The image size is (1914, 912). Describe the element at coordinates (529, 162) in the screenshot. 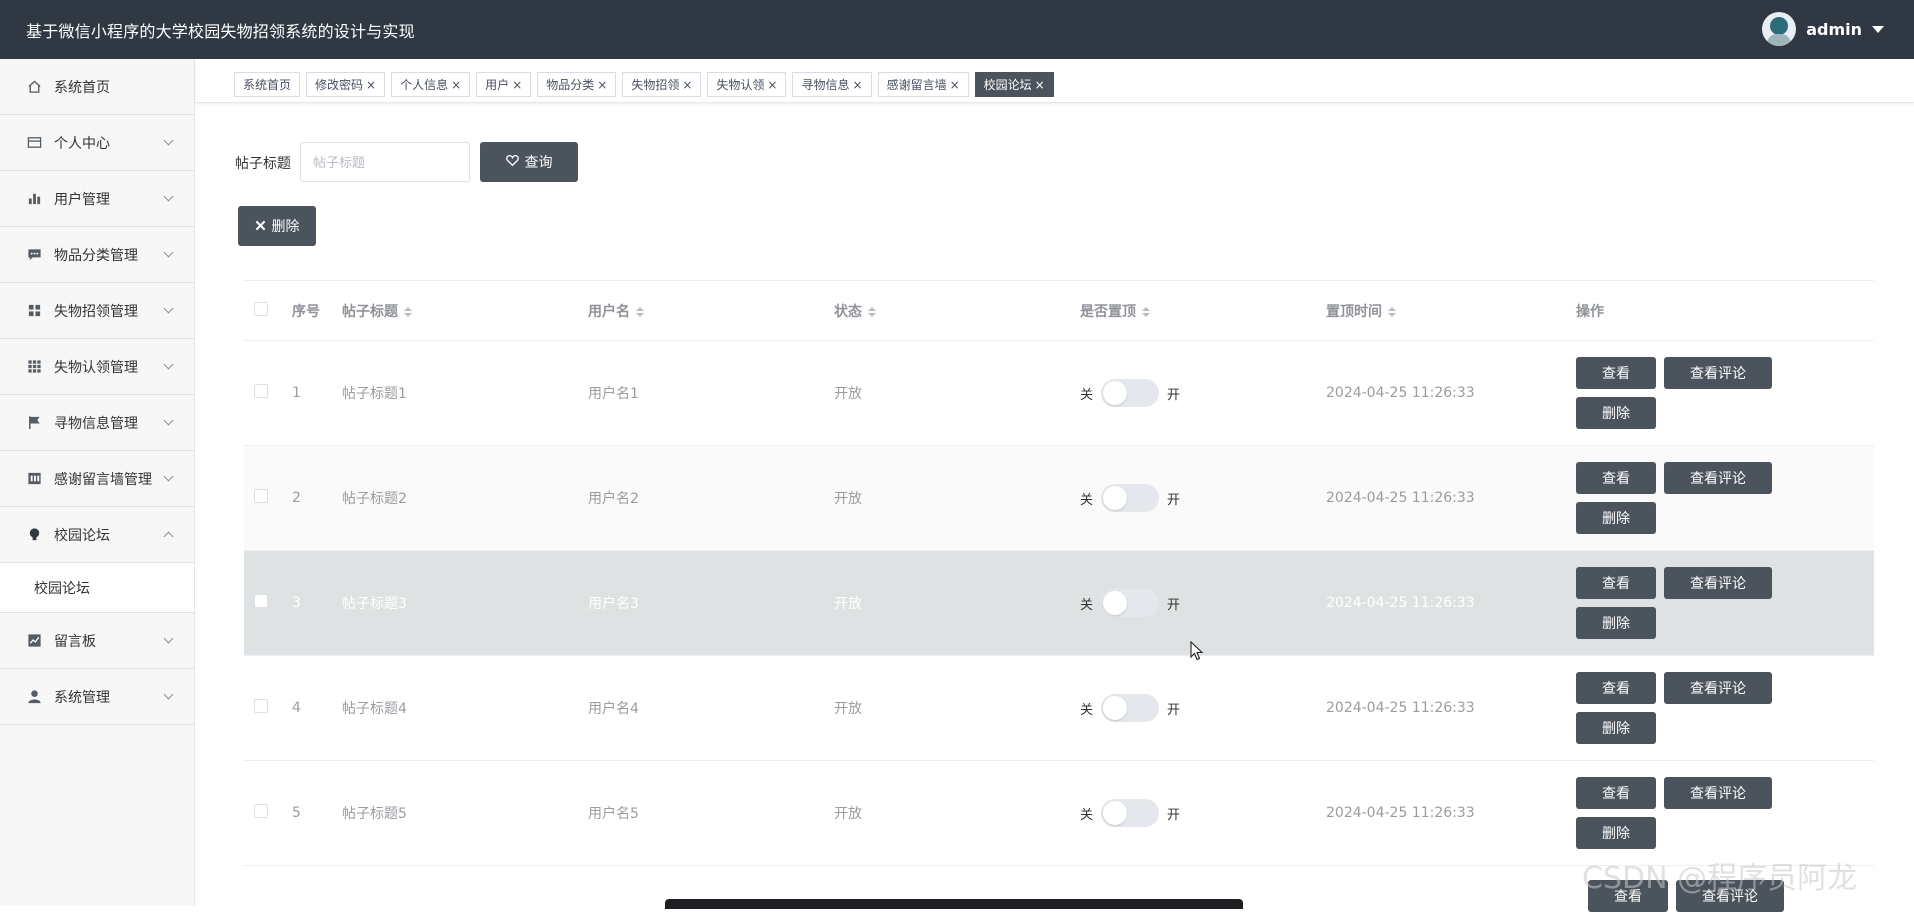

I see `query-button: 查询` at that location.